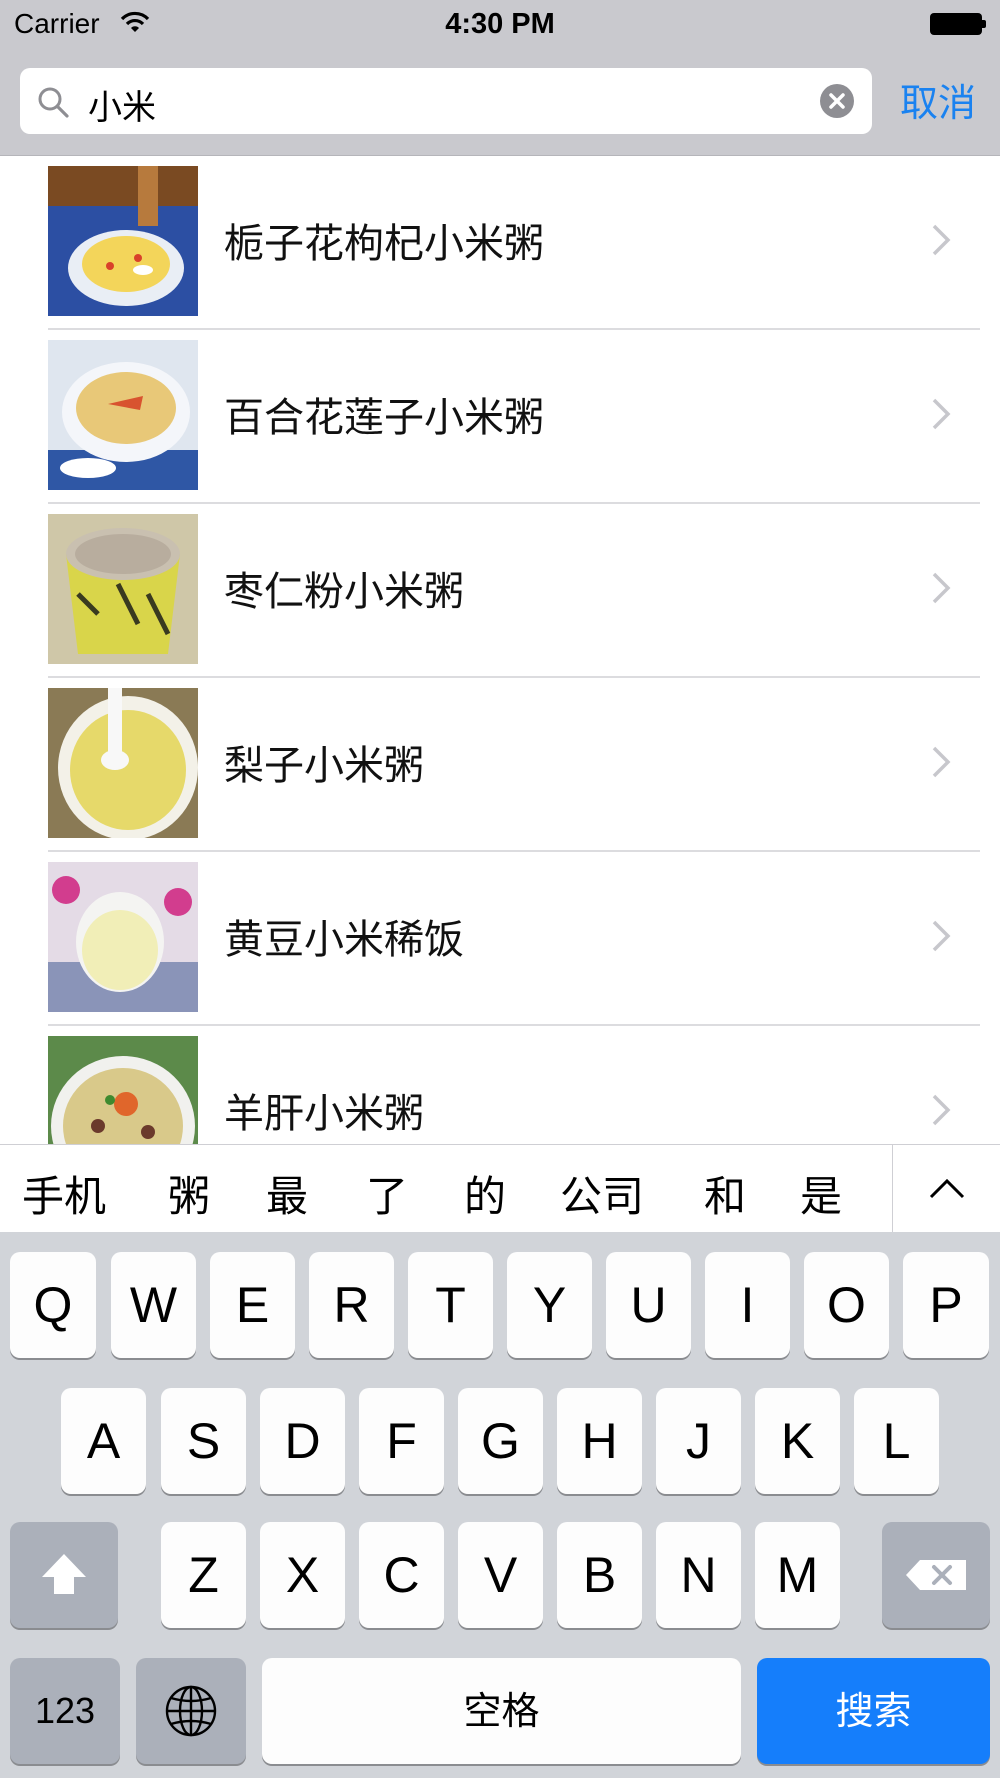  I want to click on shift-key, so click(64, 1575).